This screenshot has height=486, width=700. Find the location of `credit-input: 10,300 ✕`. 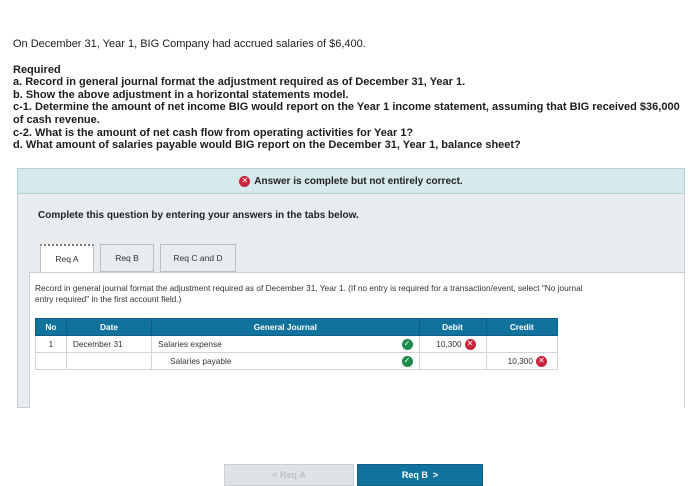

credit-input: 10,300 ✕ is located at coordinates (522, 361).